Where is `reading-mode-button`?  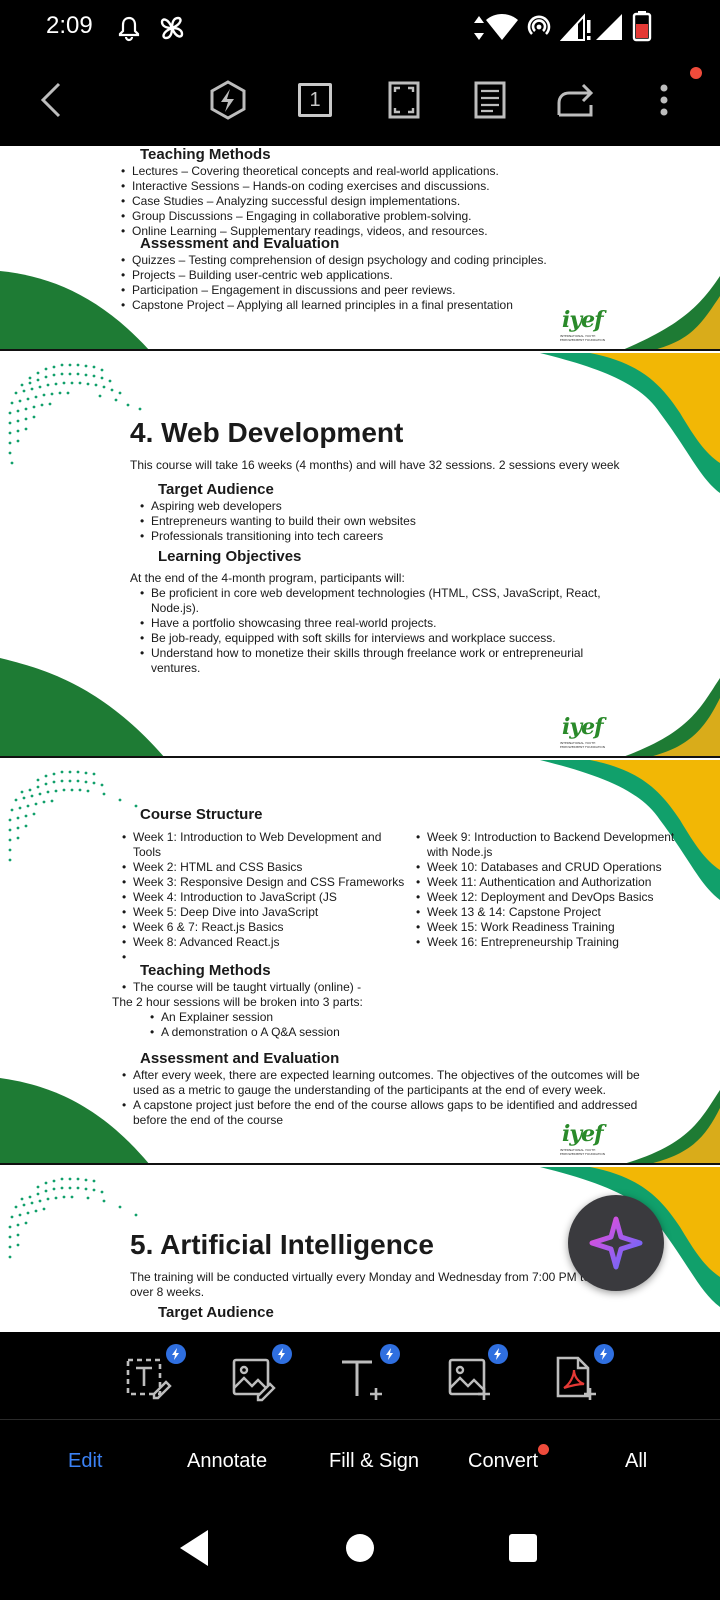 reading-mode-button is located at coordinates (490, 100).